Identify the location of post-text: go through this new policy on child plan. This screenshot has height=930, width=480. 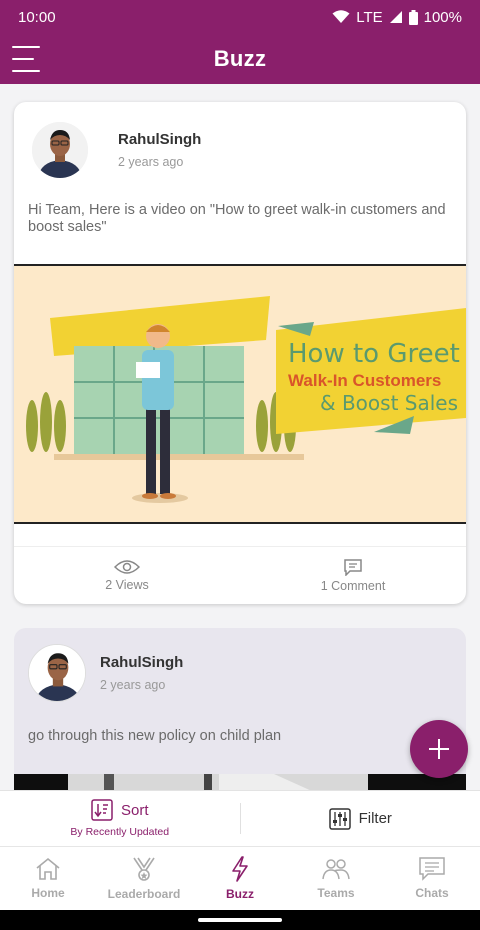
(155, 736).